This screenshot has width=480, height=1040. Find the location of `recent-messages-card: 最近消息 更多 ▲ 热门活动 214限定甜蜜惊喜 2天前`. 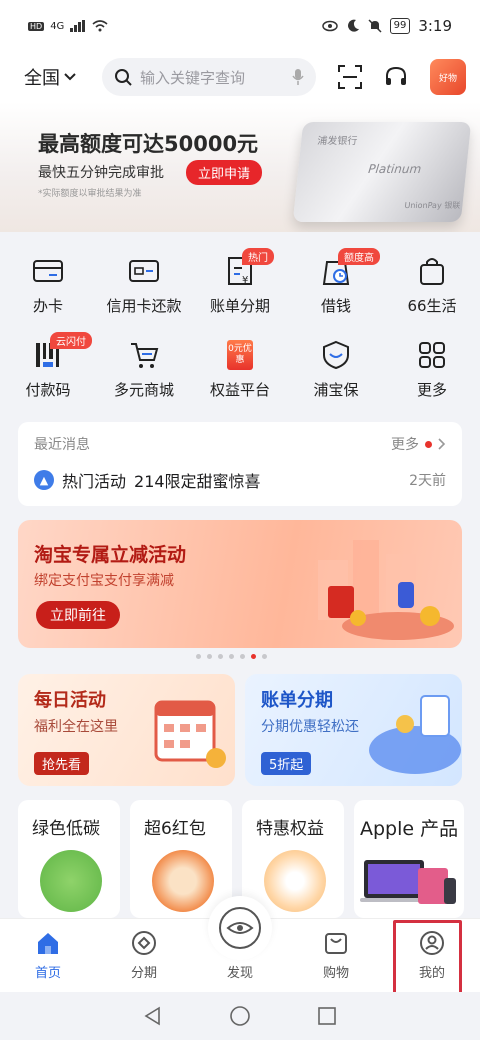

recent-messages-card: 最近消息 更多 ▲ 热门活动 214限定甜蜜惊喜 2天前 is located at coordinates (240, 464).